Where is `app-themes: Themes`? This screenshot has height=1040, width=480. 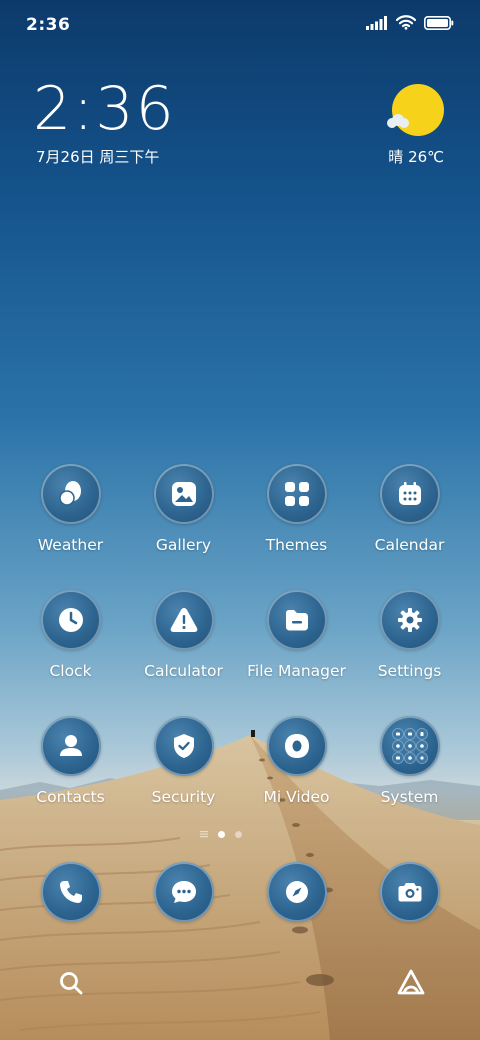
app-themes: Themes is located at coordinates (296, 509).